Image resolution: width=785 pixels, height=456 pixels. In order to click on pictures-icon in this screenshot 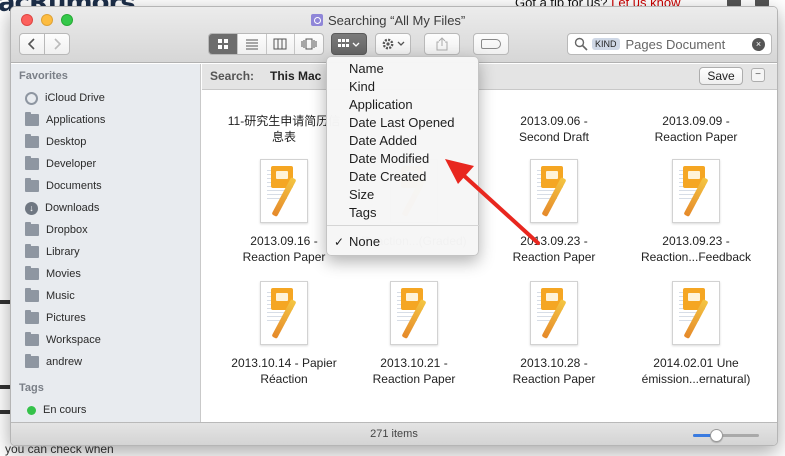, I will do `click(32, 317)`.